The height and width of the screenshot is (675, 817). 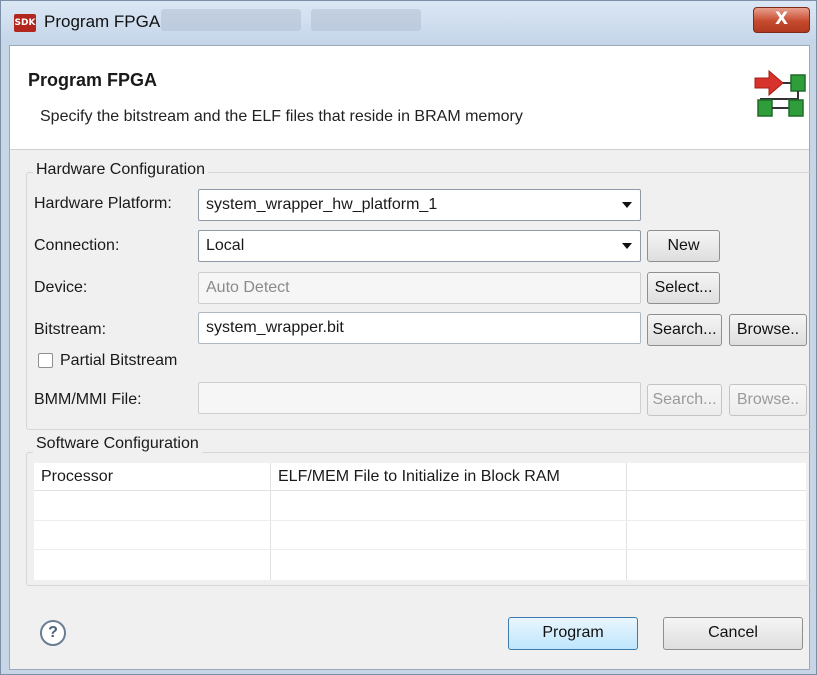 What do you see at coordinates (117, 444) in the screenshot?
I see `software-configuration-legend: Software Configuration` at bounding box center [117, 444].